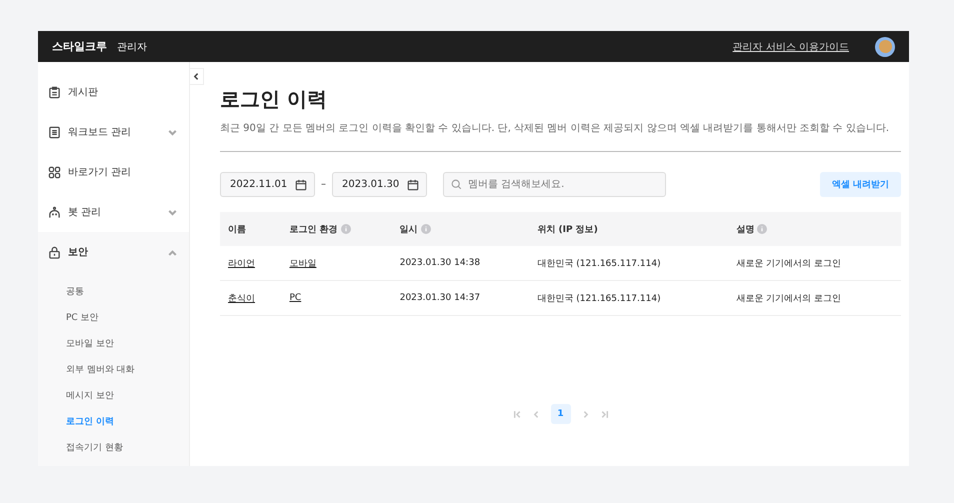 This screenshot has width=954, height=503. I want to click on list-icon, so click(54, 132).